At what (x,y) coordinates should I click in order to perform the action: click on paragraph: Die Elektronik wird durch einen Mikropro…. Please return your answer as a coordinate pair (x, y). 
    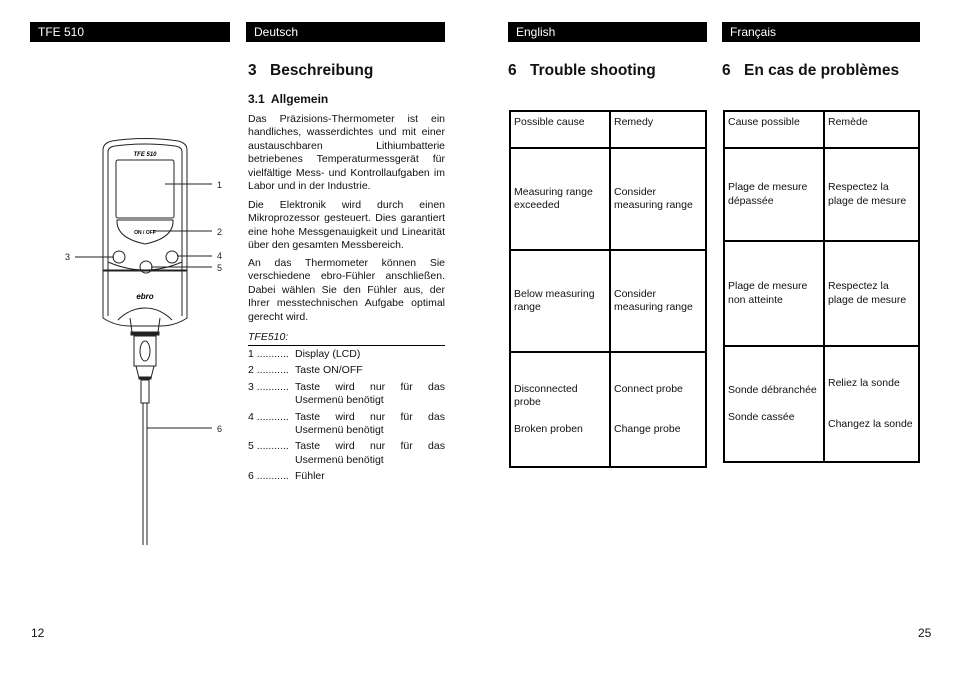
    Looking at the image, I should click on (346, 225).